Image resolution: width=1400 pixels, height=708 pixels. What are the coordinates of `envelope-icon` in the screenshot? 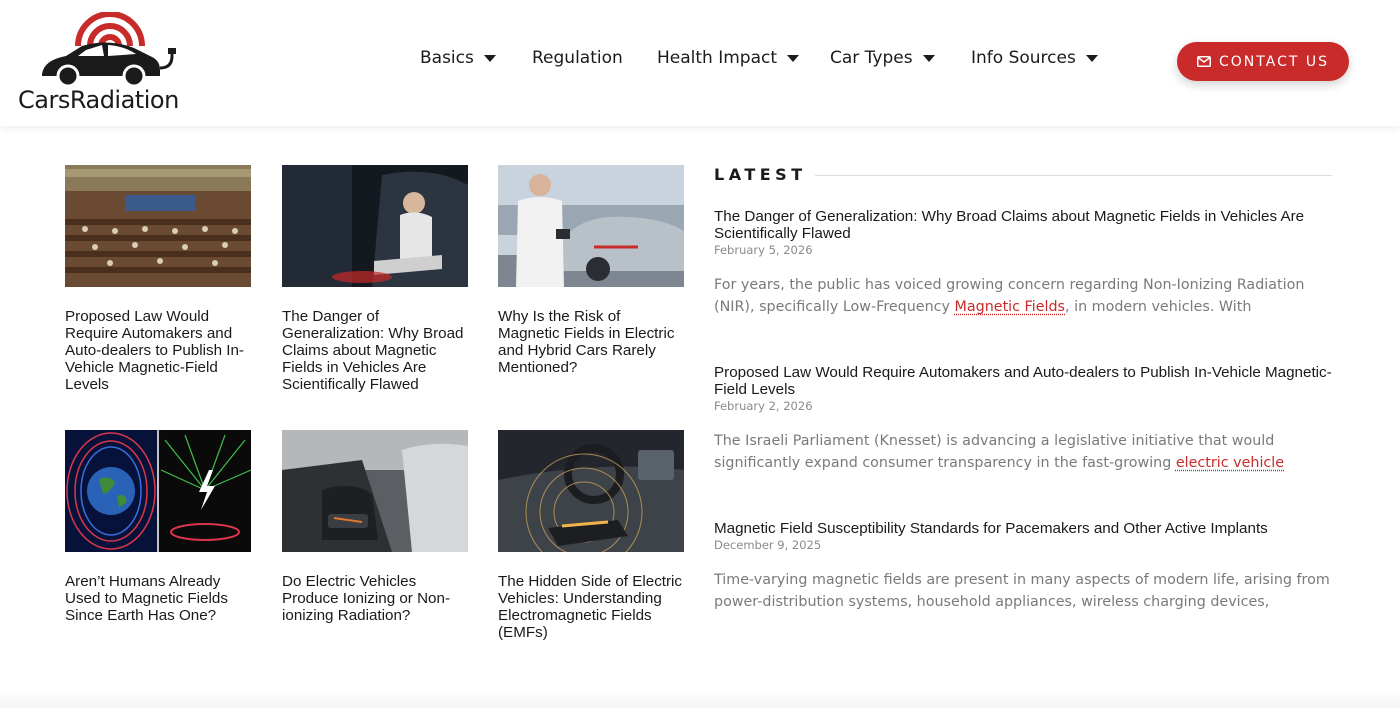 It's located at (1204, 61).